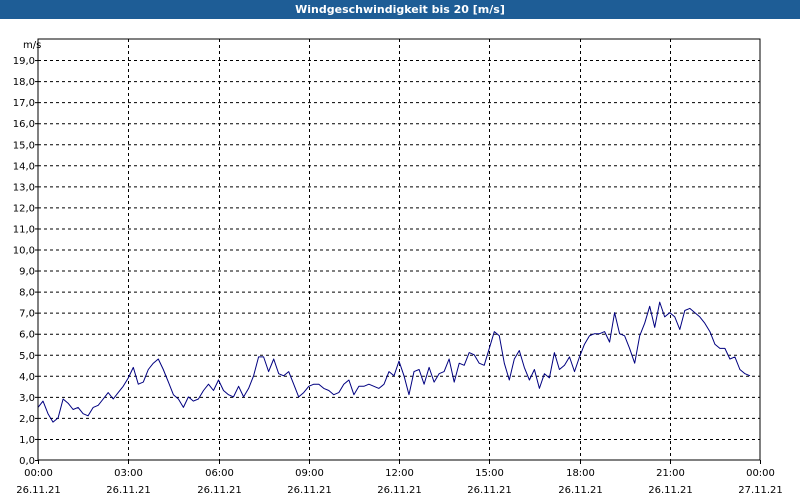 This screenshot has width=800, height=500. I want to click on x-tick-time-label: 06:00, so click(219, 473).